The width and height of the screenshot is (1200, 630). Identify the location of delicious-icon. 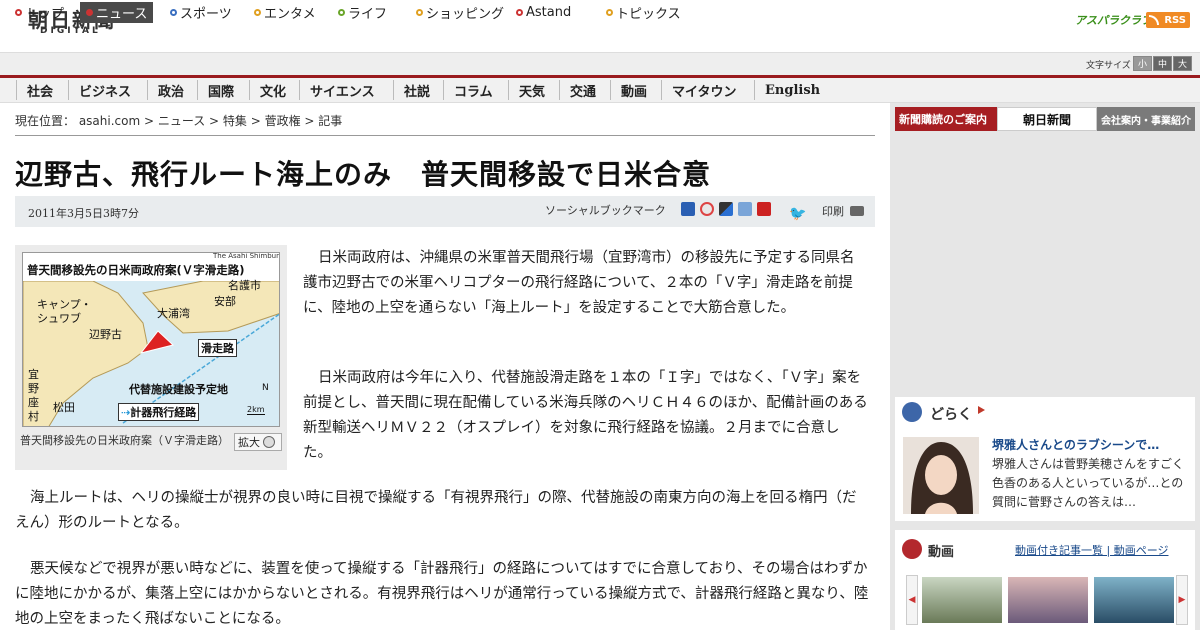
(726, 209).